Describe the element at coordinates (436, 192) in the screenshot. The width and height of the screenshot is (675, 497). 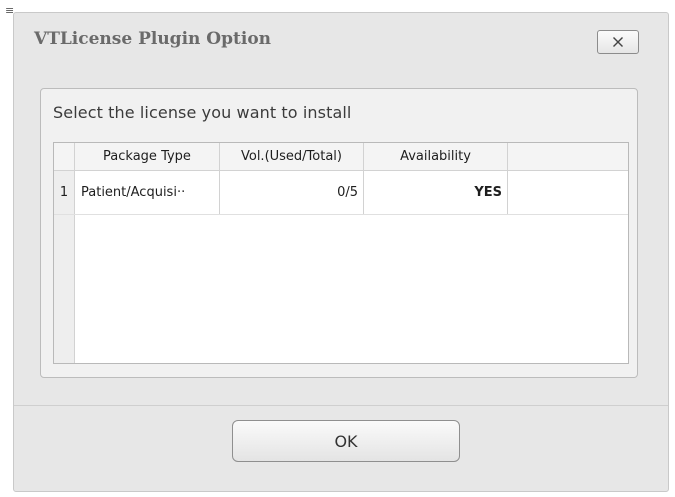
I see `cell-availability: YES` at that location.